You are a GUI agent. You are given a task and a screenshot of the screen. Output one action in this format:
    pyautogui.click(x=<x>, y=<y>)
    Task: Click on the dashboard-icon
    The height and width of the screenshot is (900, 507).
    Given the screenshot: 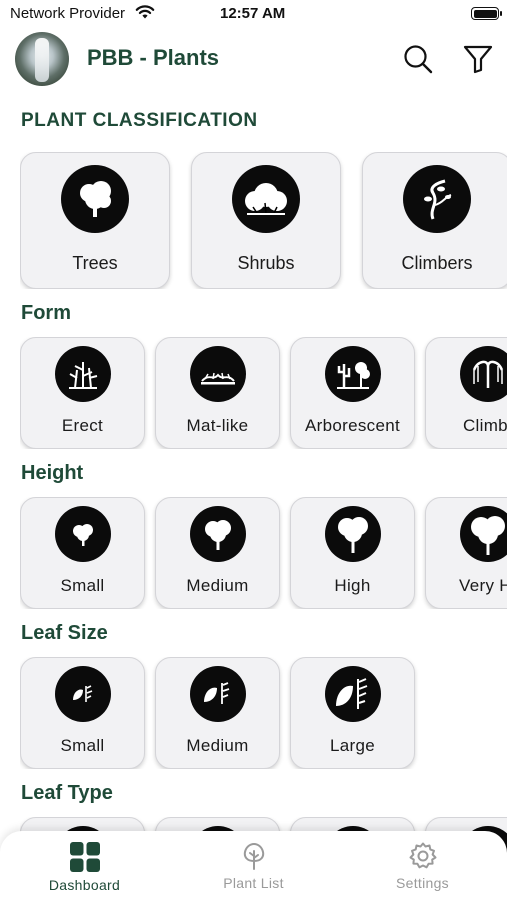 What is the action you would take?
    pyautogui.click(x=84, y=857)
    